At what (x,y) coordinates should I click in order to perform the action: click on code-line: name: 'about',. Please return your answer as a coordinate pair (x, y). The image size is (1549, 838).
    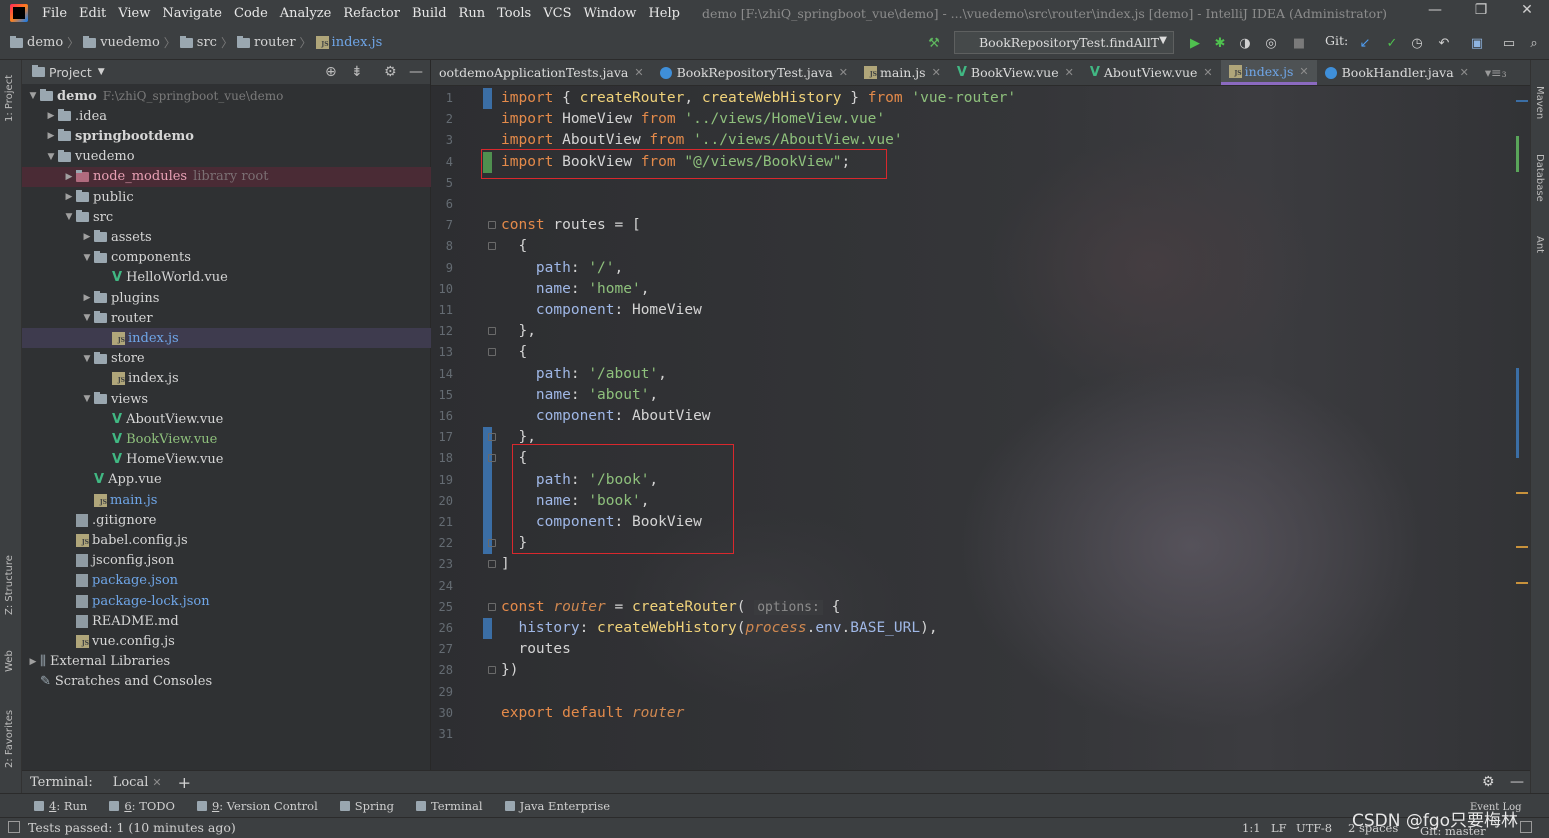
    Looking at the image, I should click on (579, 395).